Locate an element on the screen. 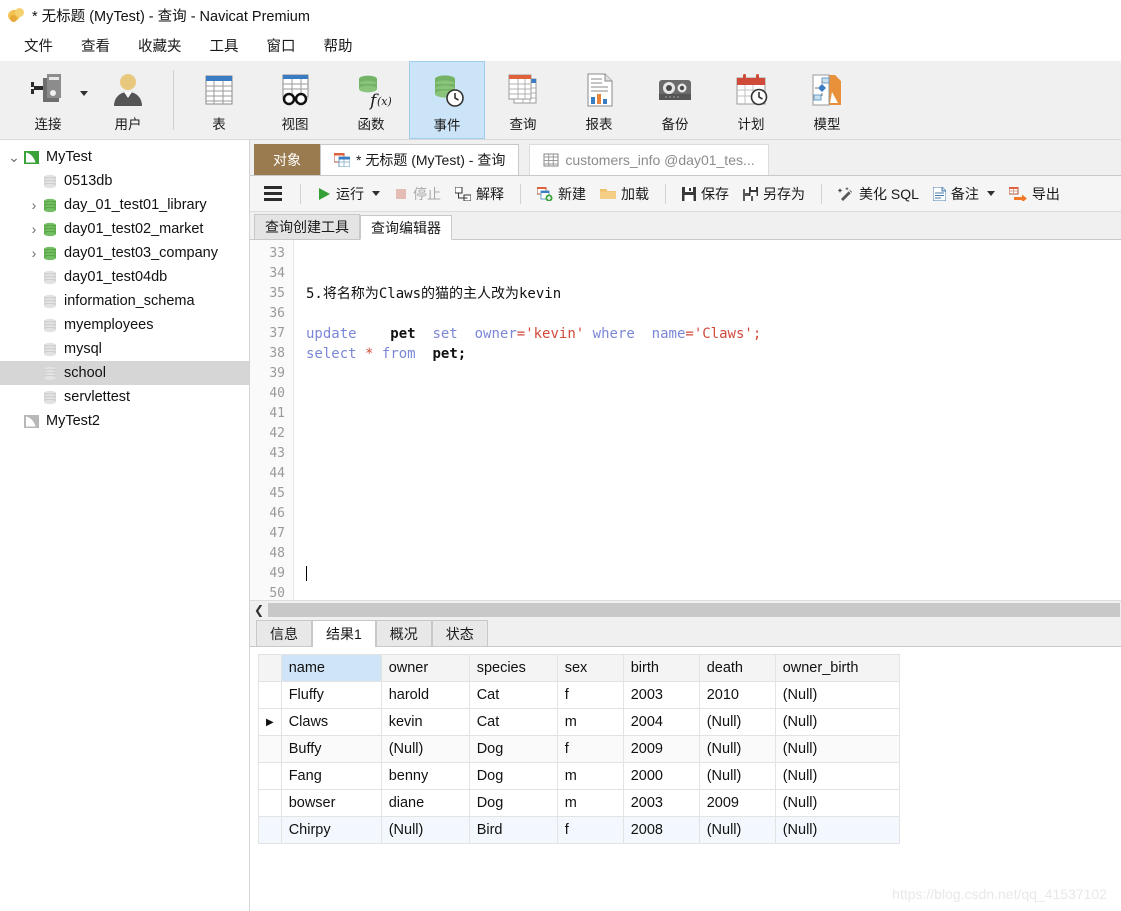 The width and height of the screenshot is (1121, 911). cell-owner: benny is located at coordinates (425, 776).